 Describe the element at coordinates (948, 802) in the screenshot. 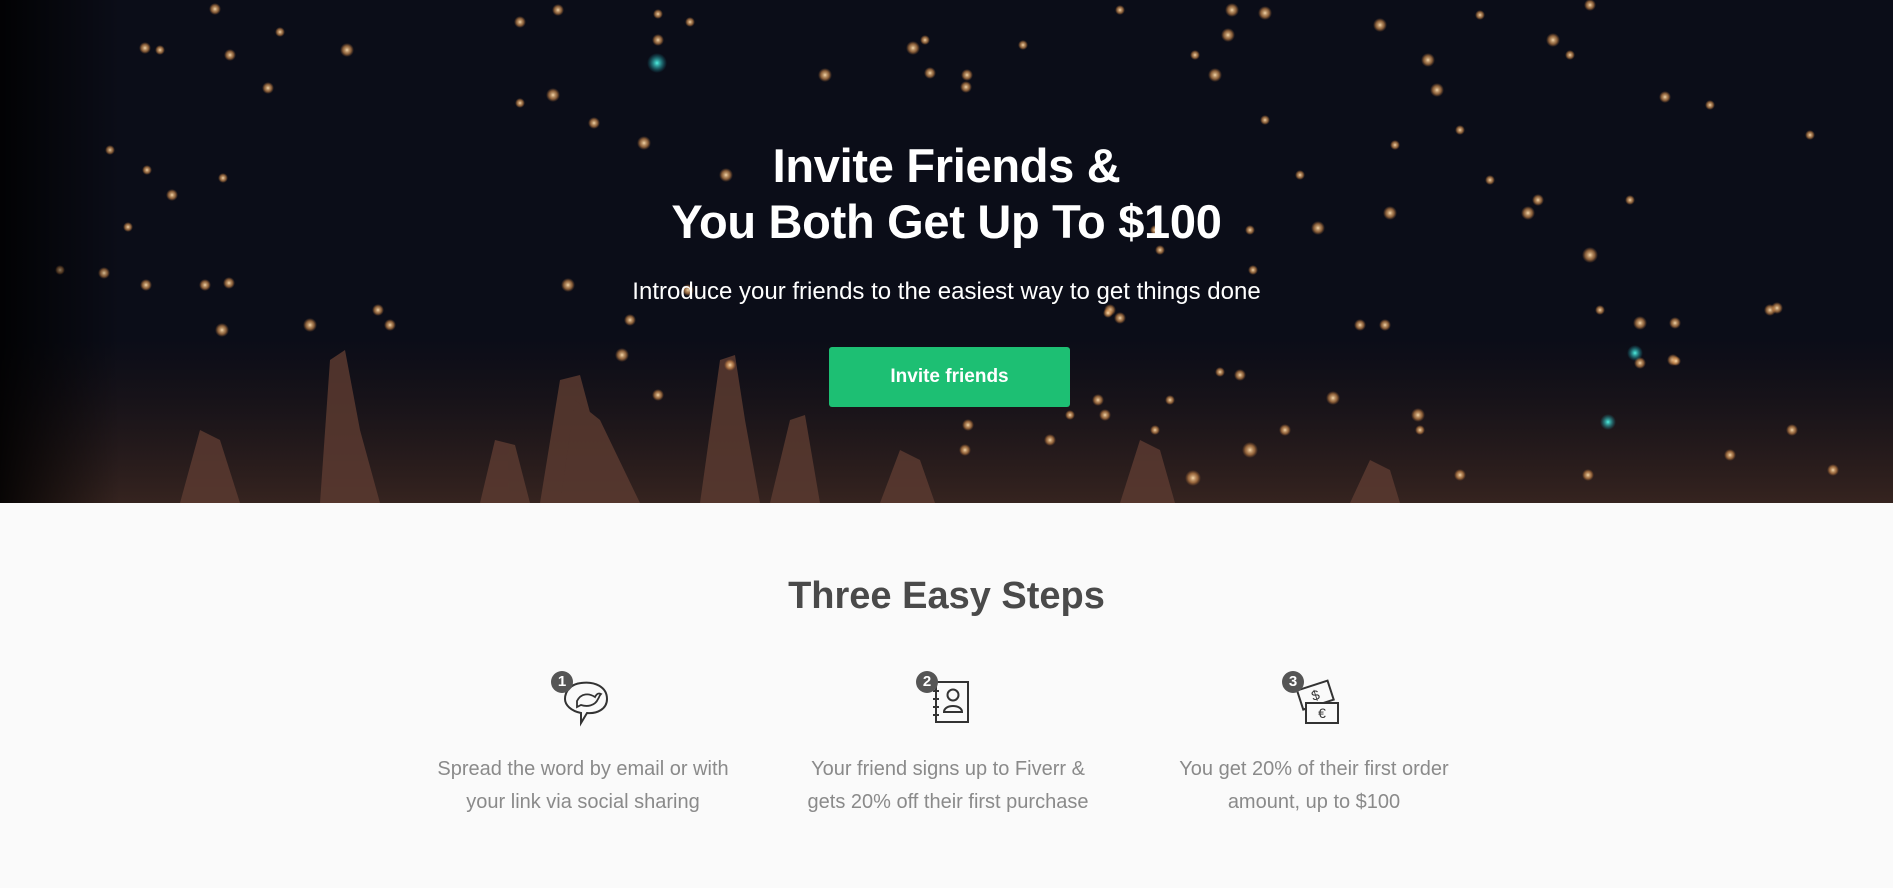

I see `step-2-line-2: gets 20% off their first purchase` at that location.